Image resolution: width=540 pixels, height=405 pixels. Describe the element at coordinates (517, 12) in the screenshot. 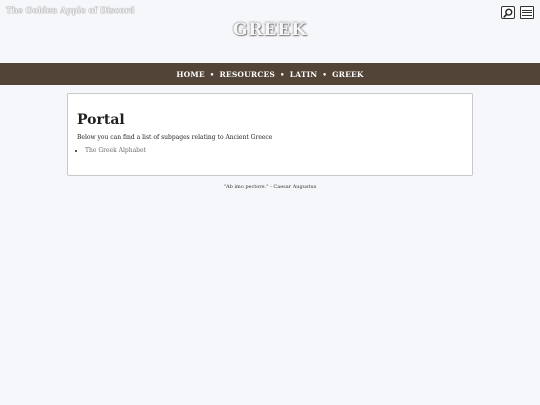

I see `header-icons` at that location.